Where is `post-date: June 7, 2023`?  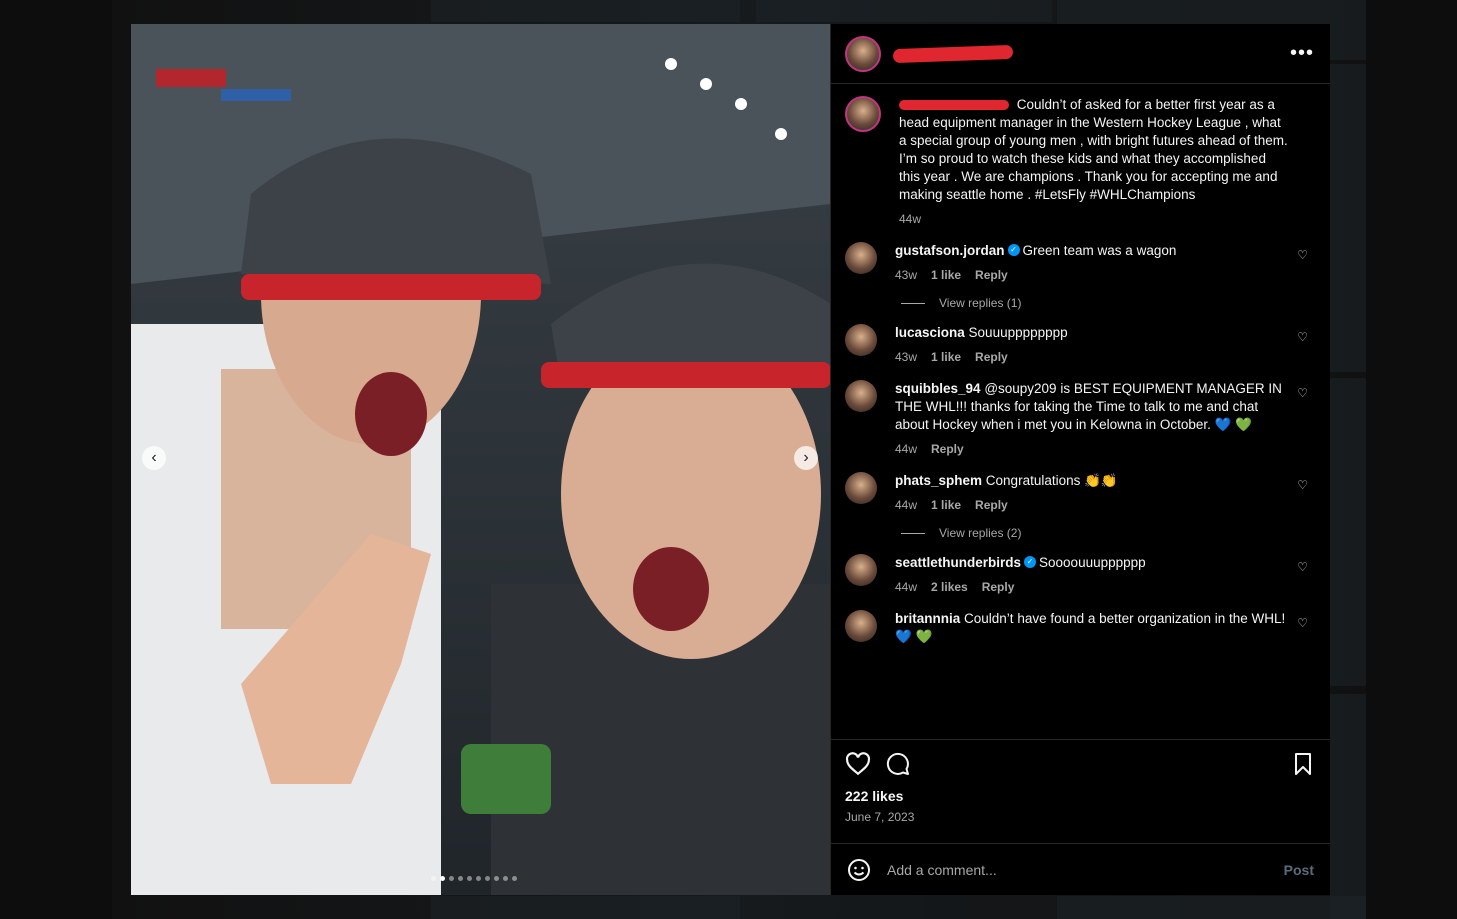 post-date: June 7, 2023 is located at coordinates (880, 817).